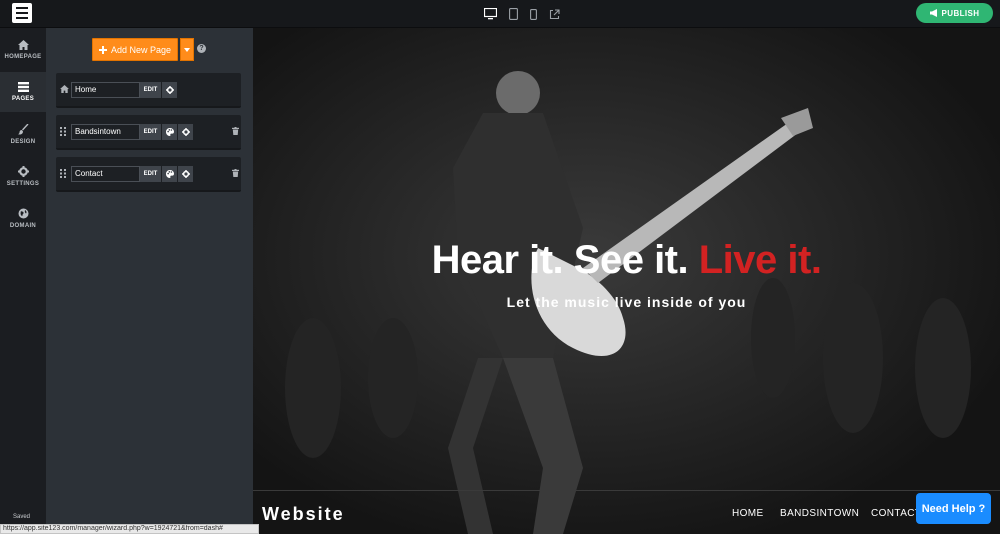  I want to click on desktop-icon, so click(490, 14).